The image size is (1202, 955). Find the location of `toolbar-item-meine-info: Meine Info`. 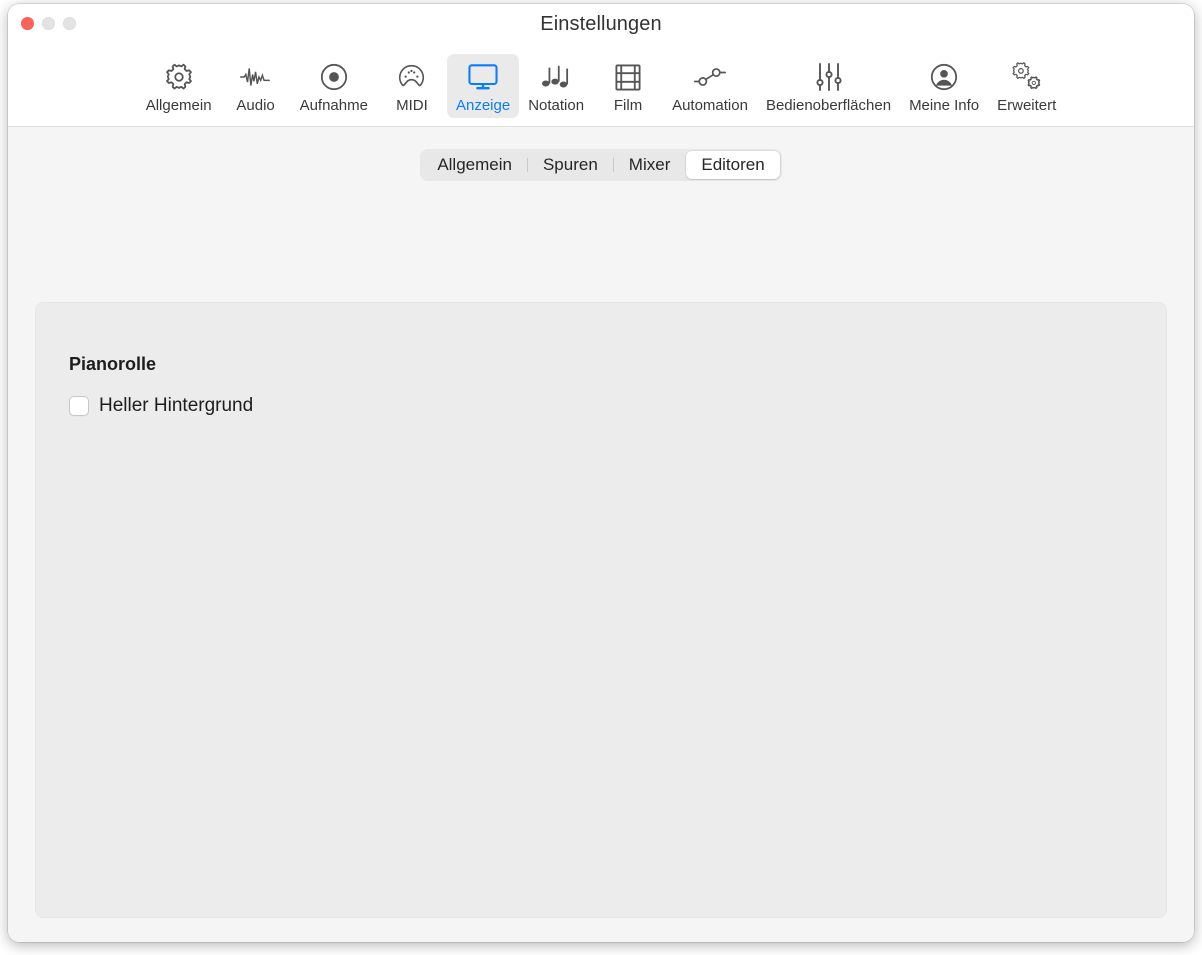

toolbar-item-meine-info: Meine Info is located at coordinates (944, 86).